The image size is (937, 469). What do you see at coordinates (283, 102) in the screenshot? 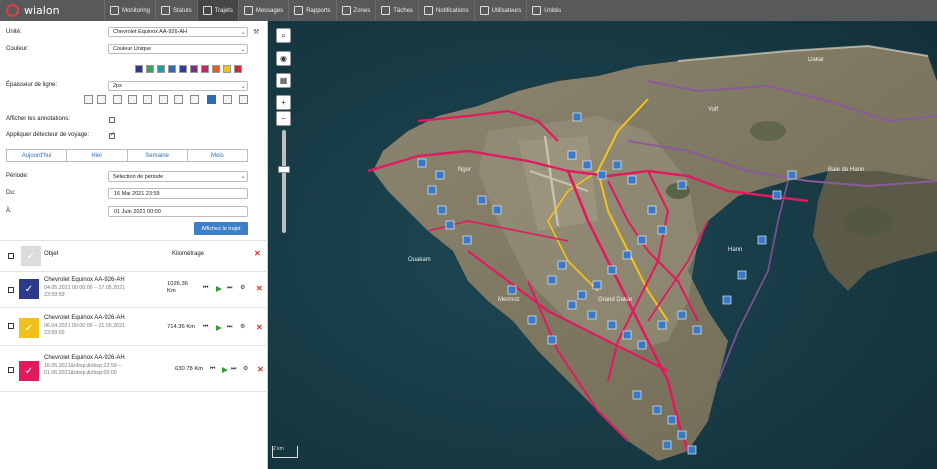
I see `zoom-in-button: +` at bounding box center [283, 102].